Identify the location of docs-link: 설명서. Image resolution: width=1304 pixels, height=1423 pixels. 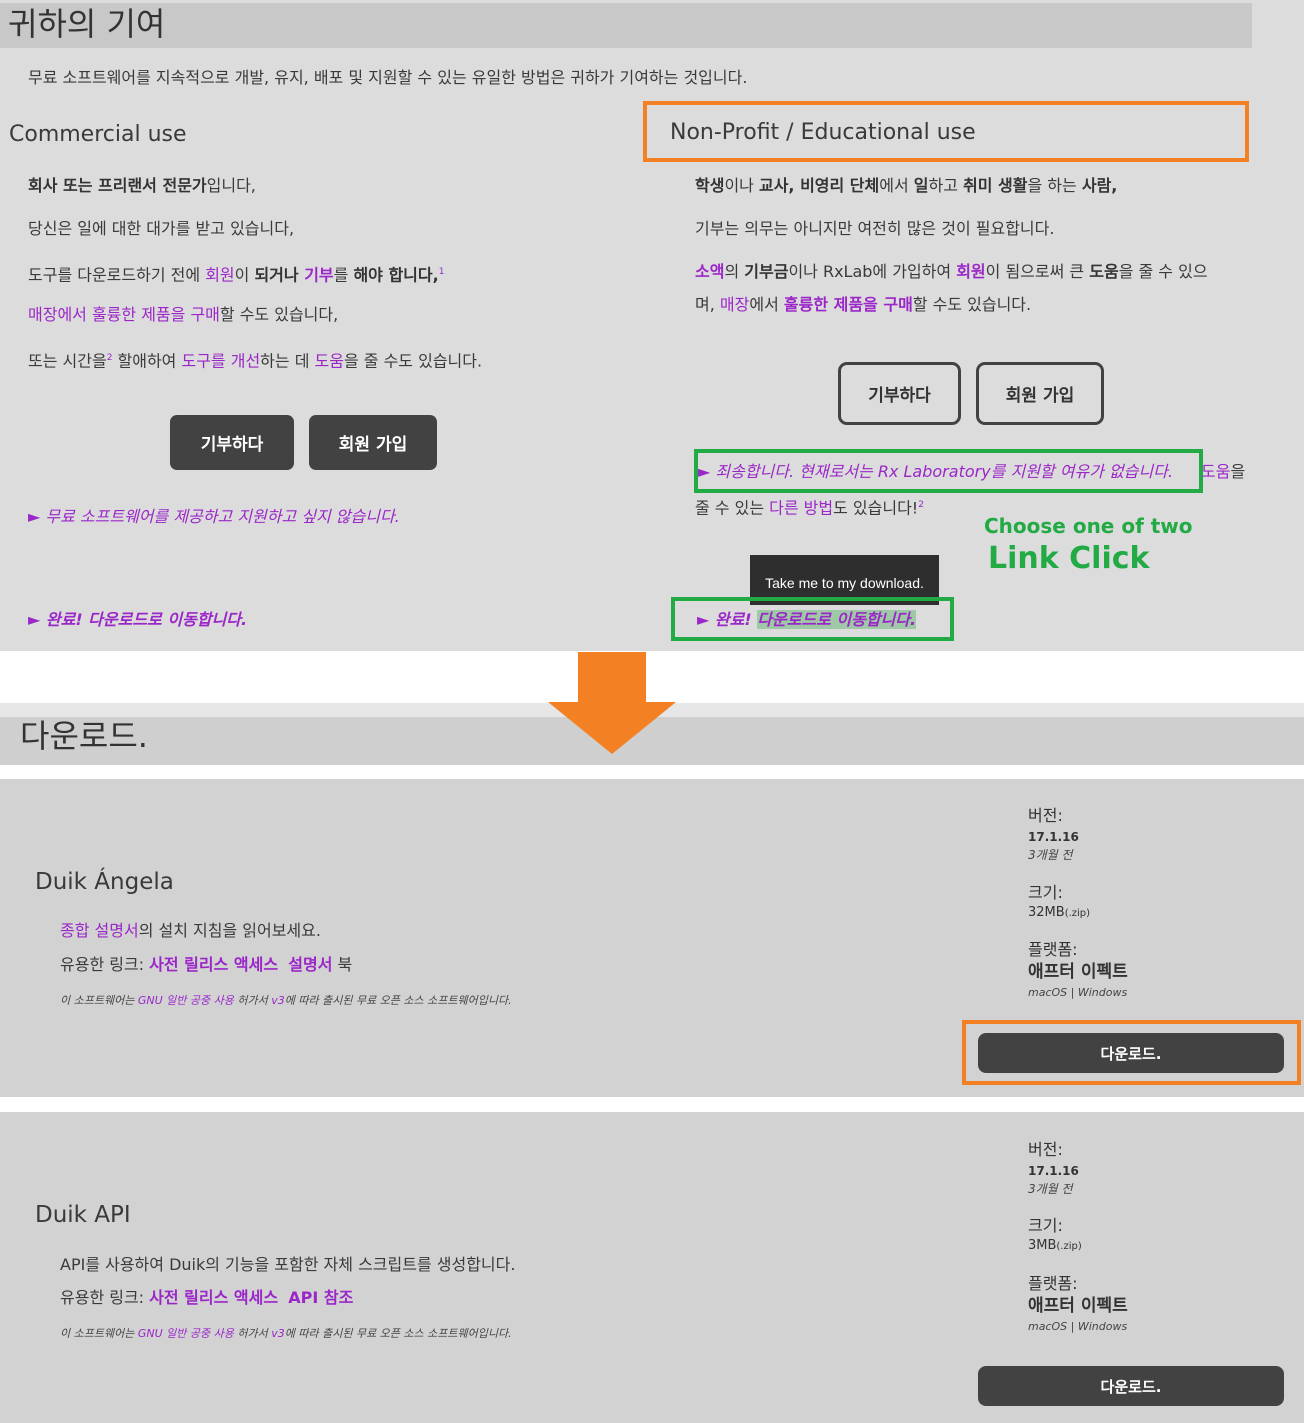
(310, 964).